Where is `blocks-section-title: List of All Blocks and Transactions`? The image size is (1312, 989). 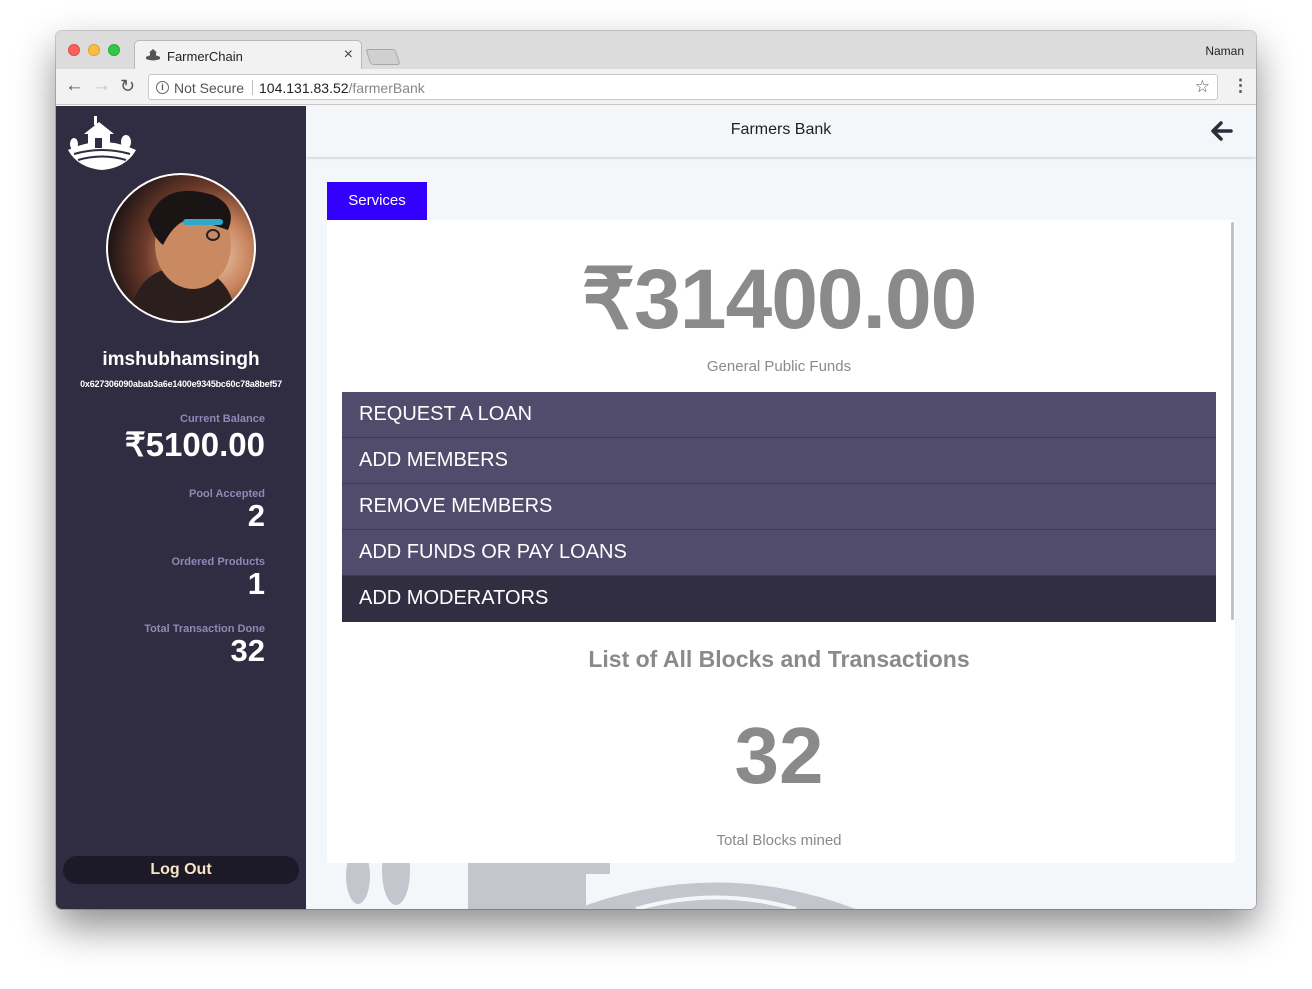
blocks-section-title: List of All Blocks and Transactions is located at coordinates (779, 659).